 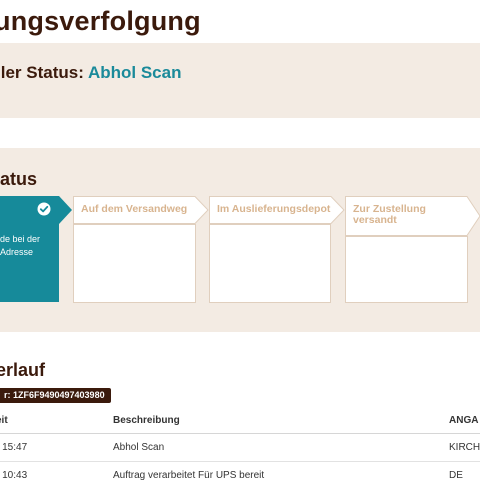 I want to click on row-description: Auftrag verarbeitet Für UPS bereit, so click(x=189, y=475).